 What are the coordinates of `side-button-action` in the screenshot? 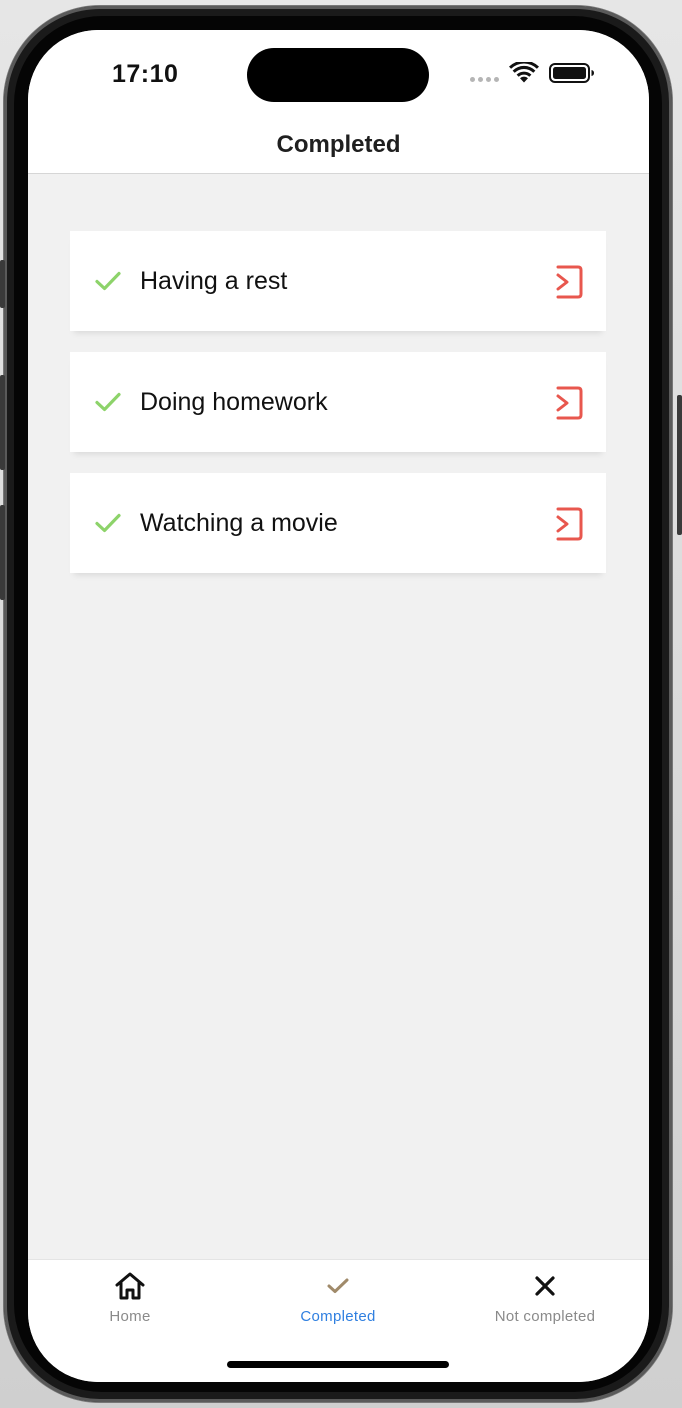 It's located at (2, 284).